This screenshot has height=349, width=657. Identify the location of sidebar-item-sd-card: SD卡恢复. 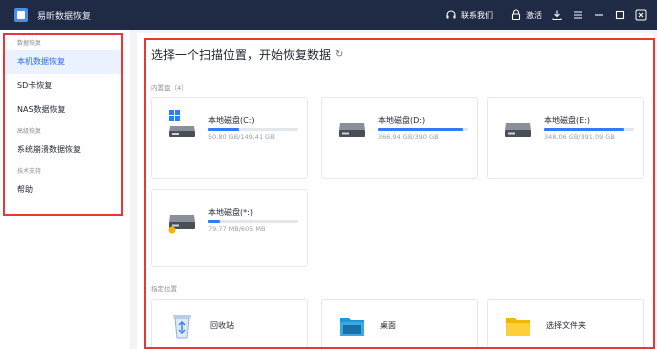
(63, 86).